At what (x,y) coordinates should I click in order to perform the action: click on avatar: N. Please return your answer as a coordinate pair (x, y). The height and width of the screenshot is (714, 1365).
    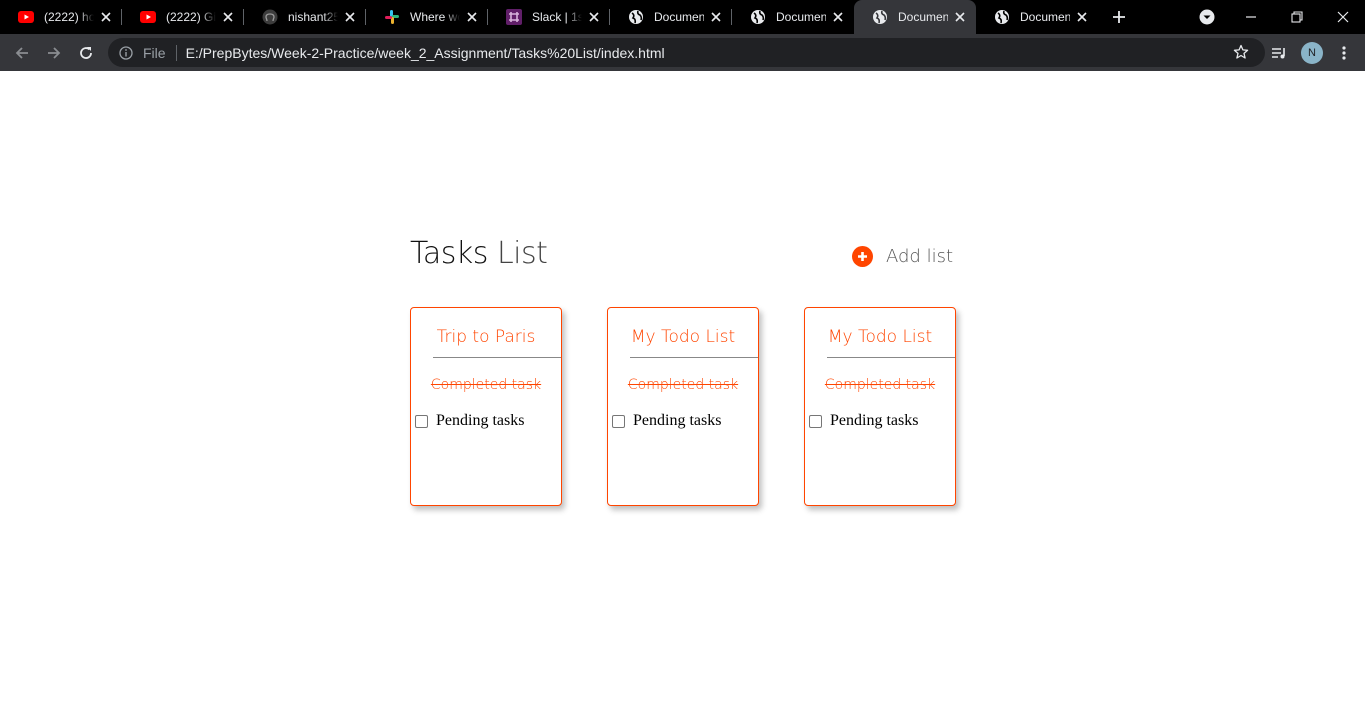
    Looking at the image, I should click on (1312, 53).